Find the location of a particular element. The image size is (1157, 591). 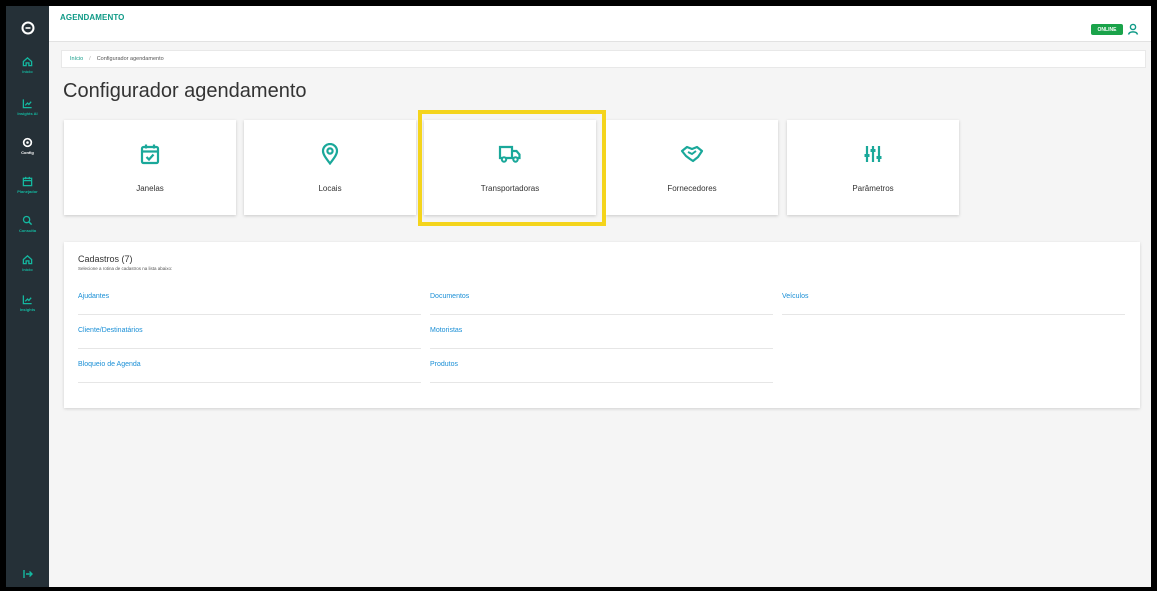

breadcrumb-home-link: Início is located at coordinates (76, 59).